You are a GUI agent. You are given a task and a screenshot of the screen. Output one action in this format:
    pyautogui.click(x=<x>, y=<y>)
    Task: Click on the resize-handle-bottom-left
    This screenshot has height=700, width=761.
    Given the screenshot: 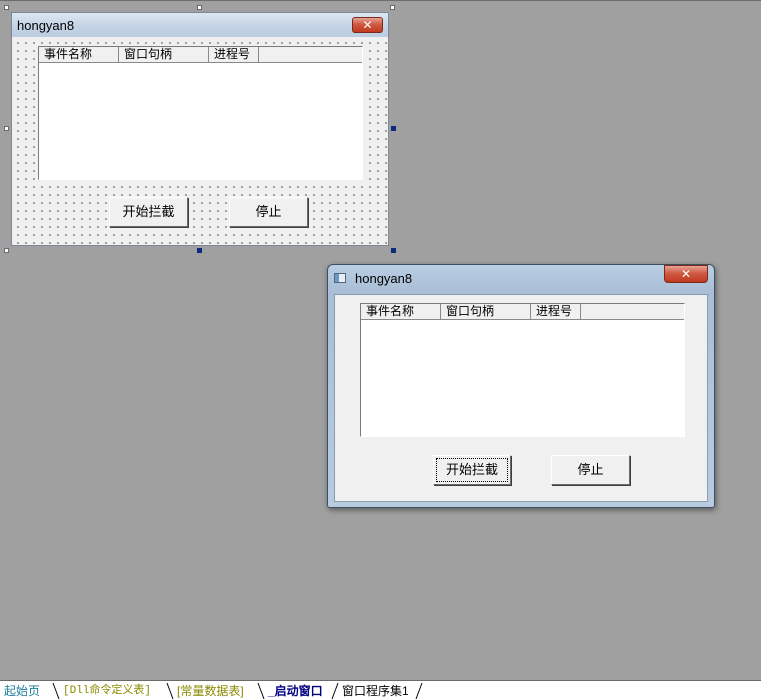 What is the action you would take?
    pyautogui.click(x=6, y=250)
    